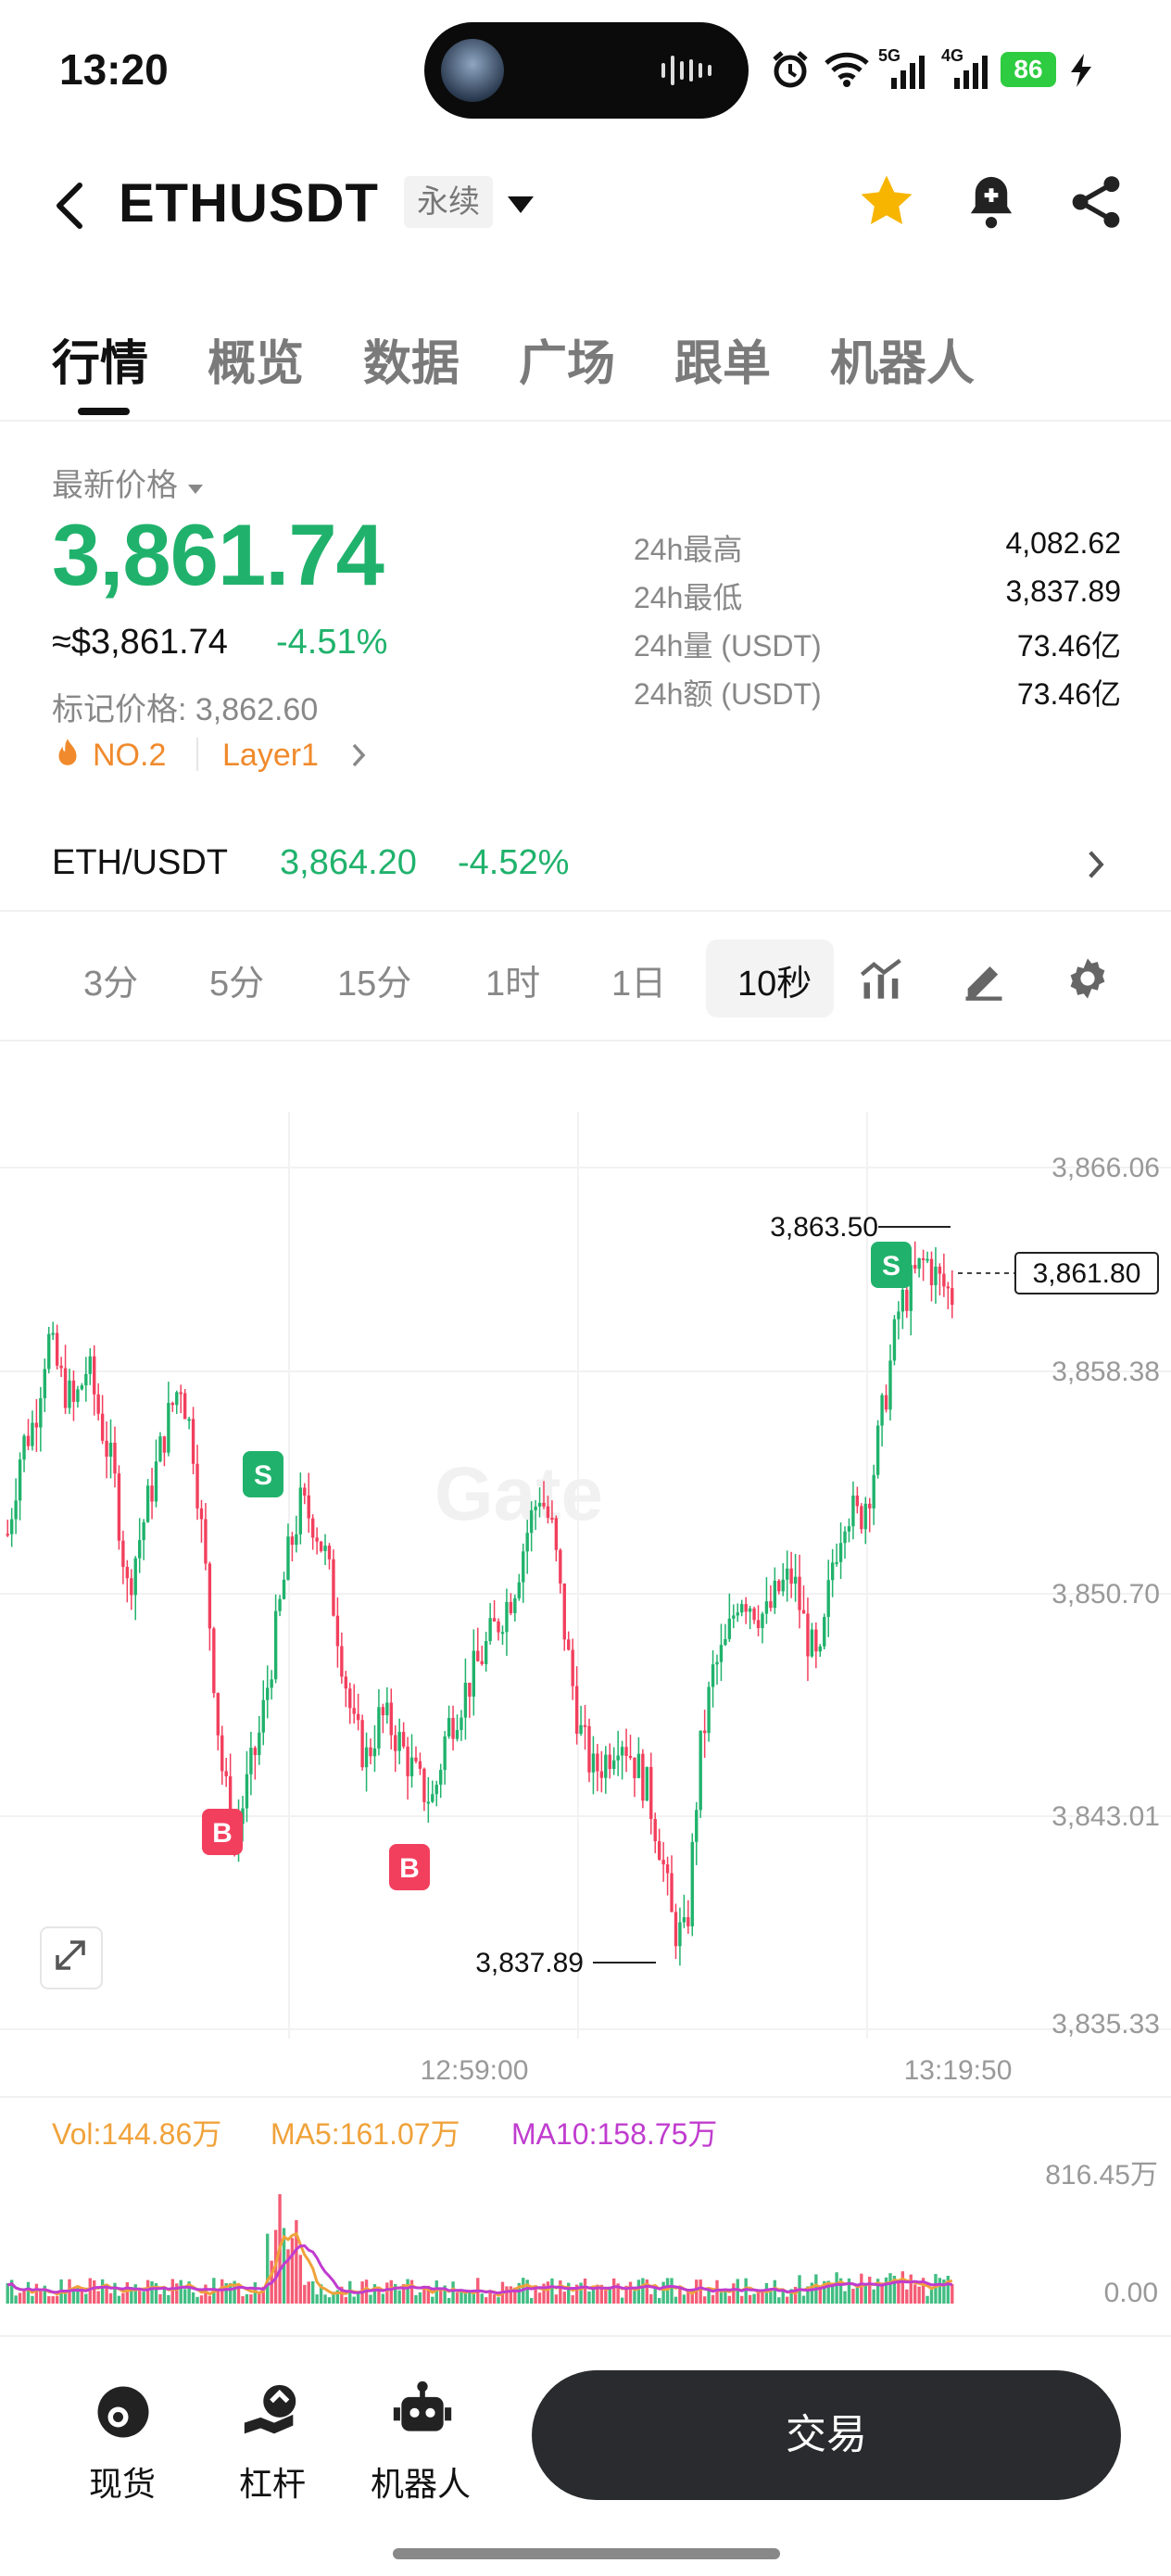  What do you see at coordinates (903, 359) in the screenshot?
I see `tab-bots: 机器人` at bounding box center [903, 359].